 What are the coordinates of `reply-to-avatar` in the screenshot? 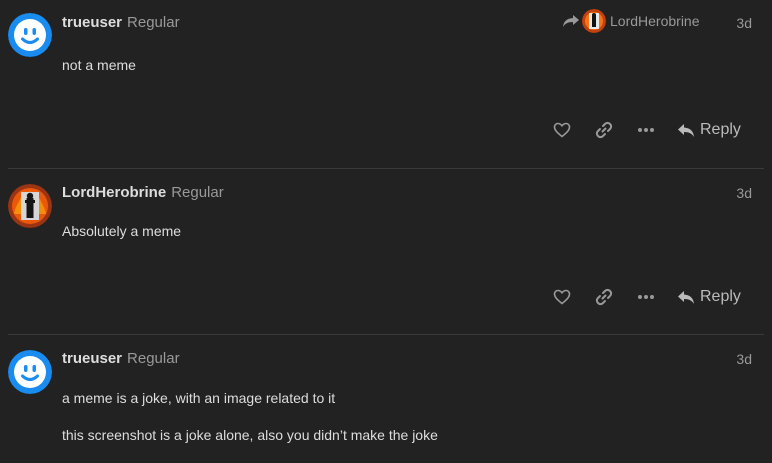 It's located at (594, 21).